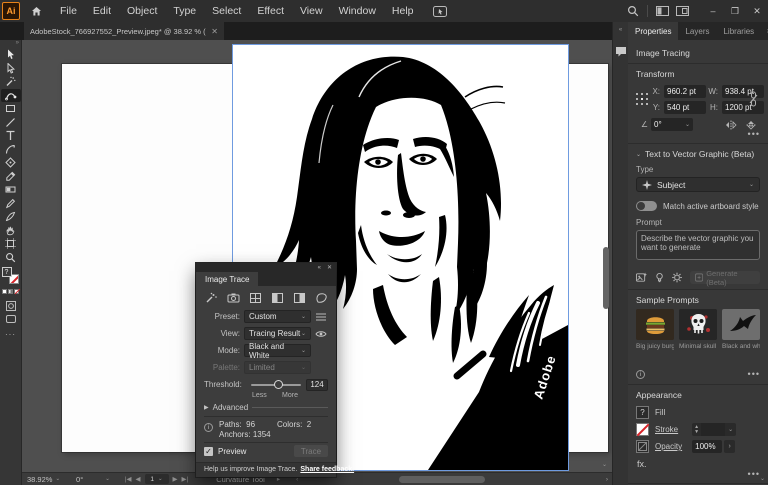  Describe the element at coordinates (255, 298) in the screenshot. I see `low-color-preset-icon` at that location.